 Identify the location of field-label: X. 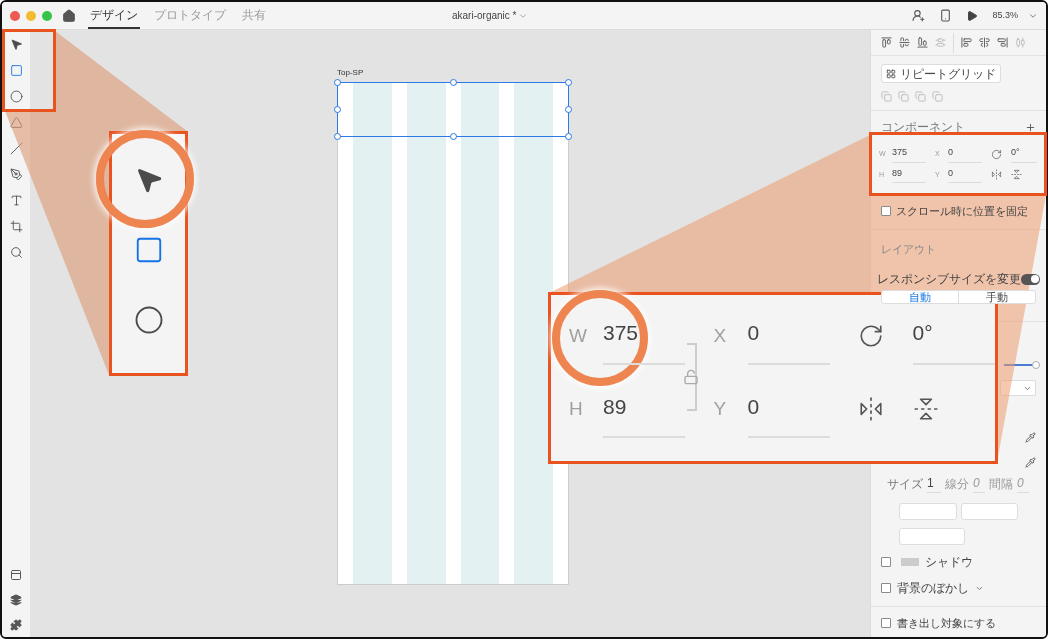
(720, 335).